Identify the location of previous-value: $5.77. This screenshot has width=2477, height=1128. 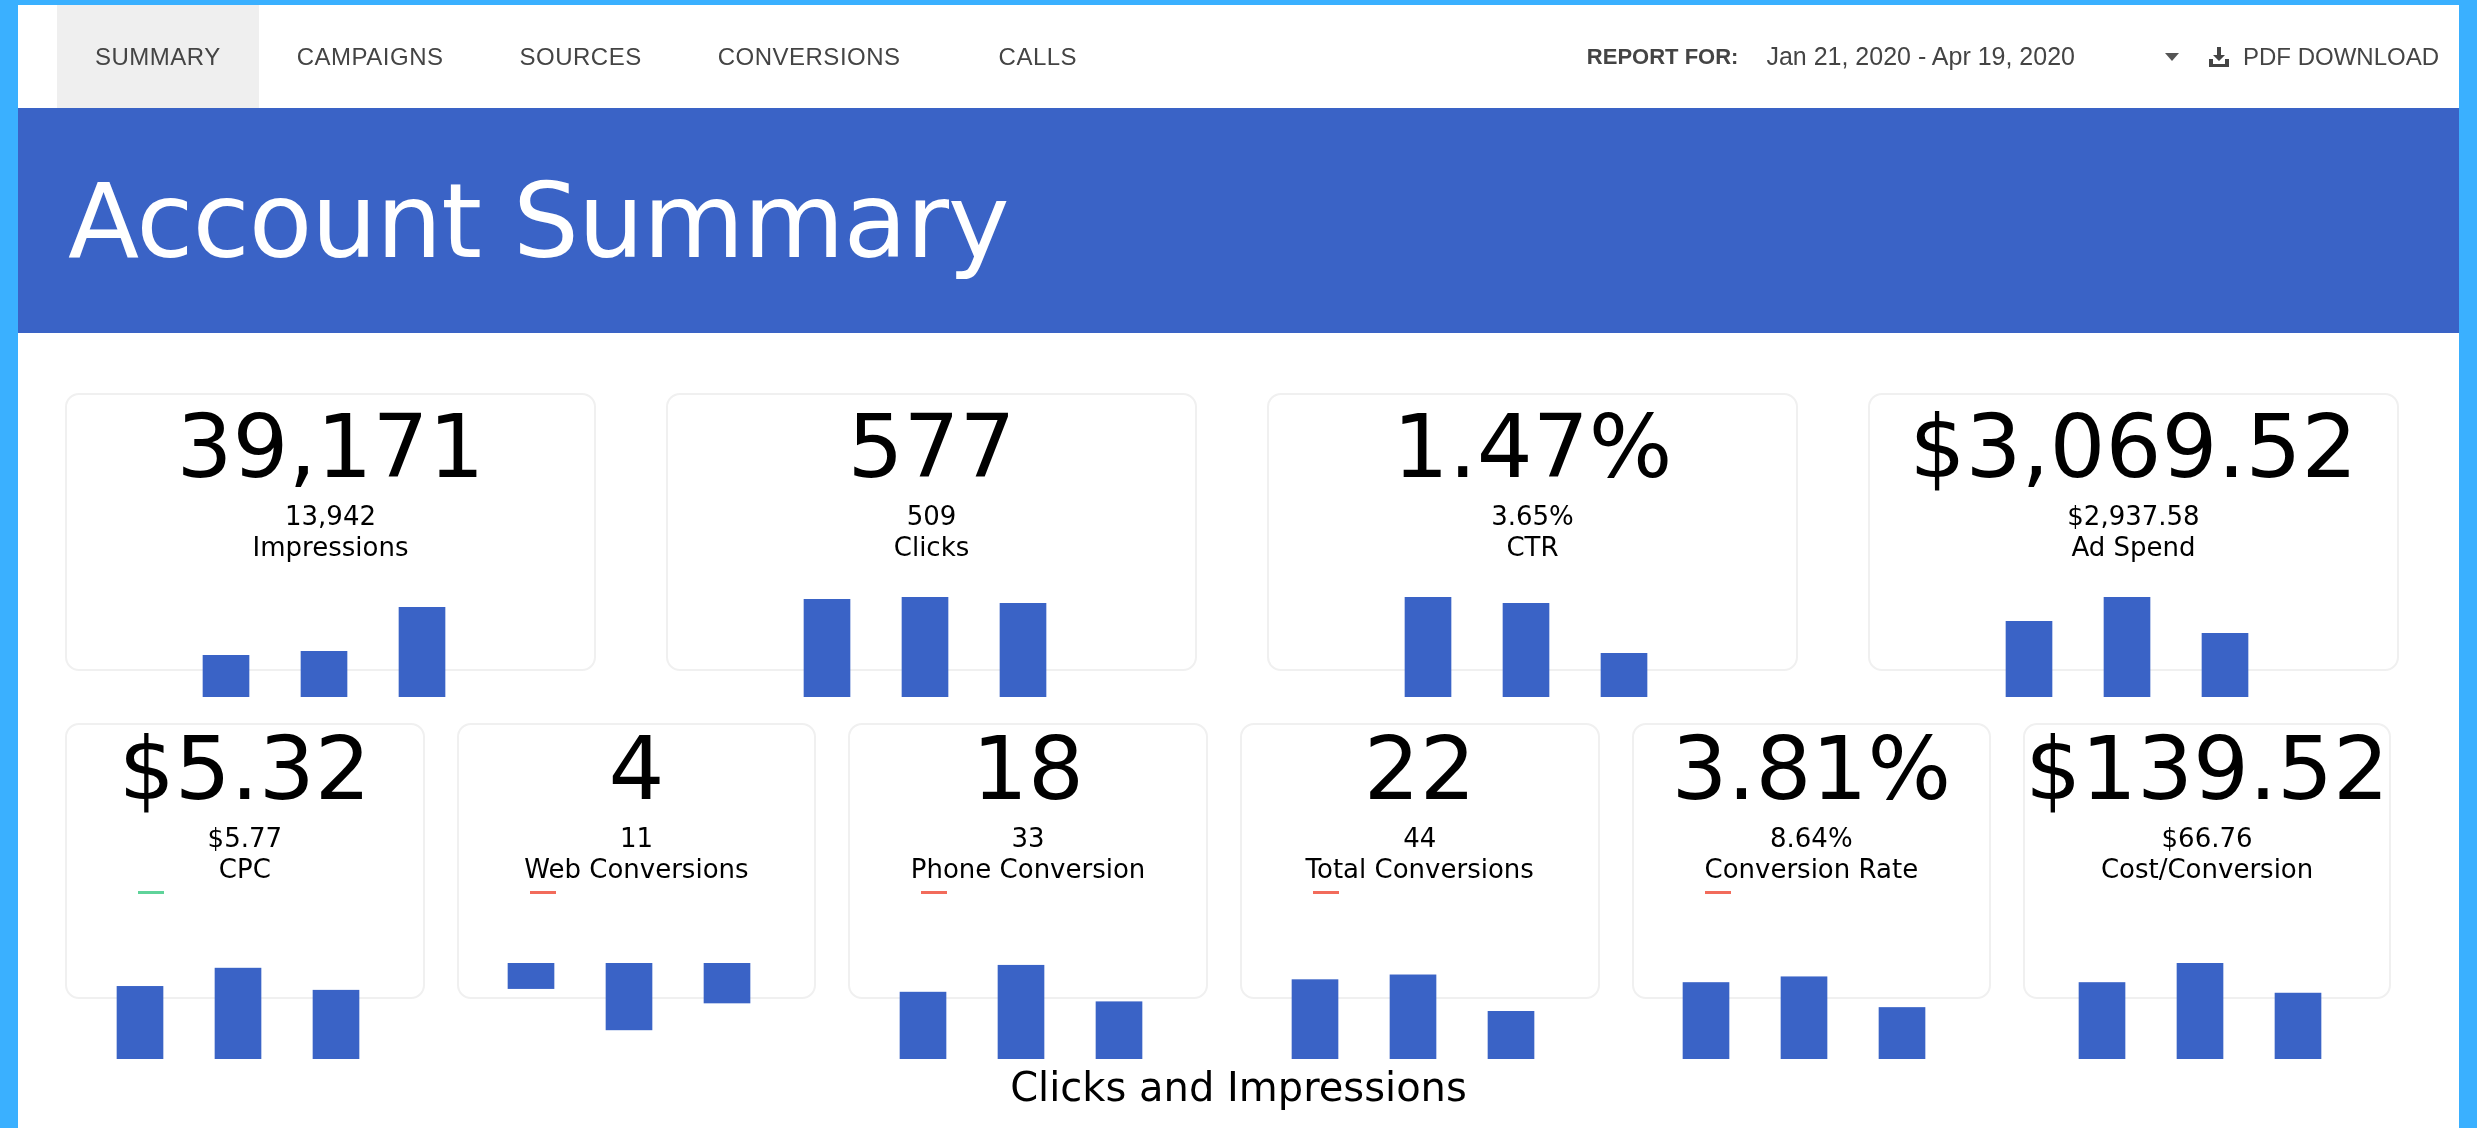
(245, 839).